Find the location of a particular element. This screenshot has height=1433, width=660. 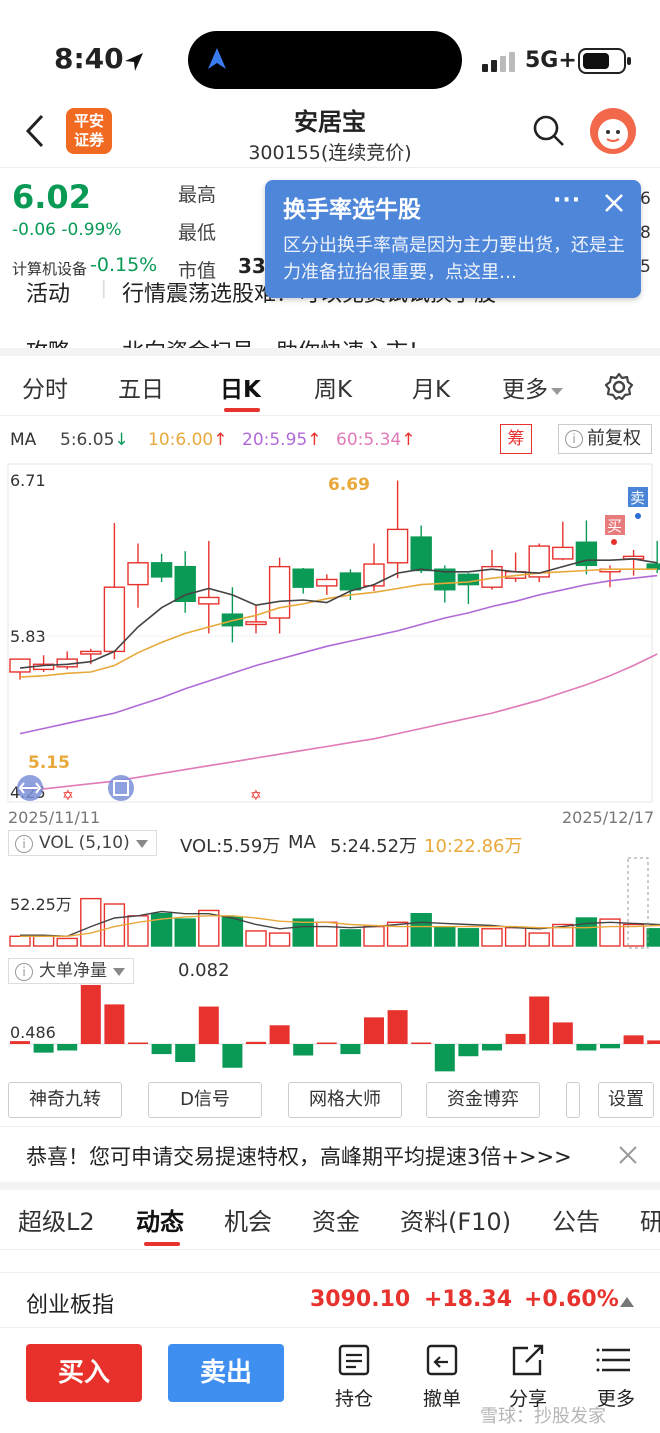

tool-nine-turn: 神奇九转 is located at coordinates (65, 1100).